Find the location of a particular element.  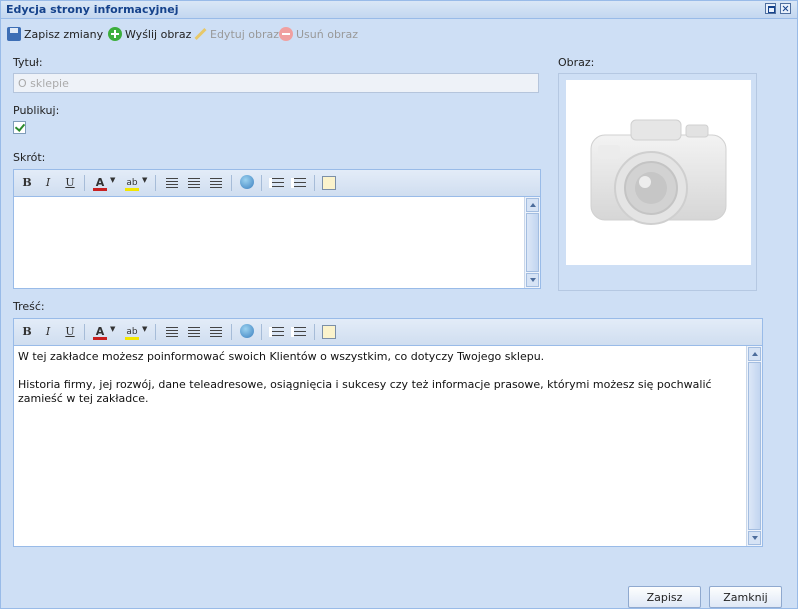

summary-editor-toolbar: B I U A ▼ ab ▼ is located at coordinates (277, 183).